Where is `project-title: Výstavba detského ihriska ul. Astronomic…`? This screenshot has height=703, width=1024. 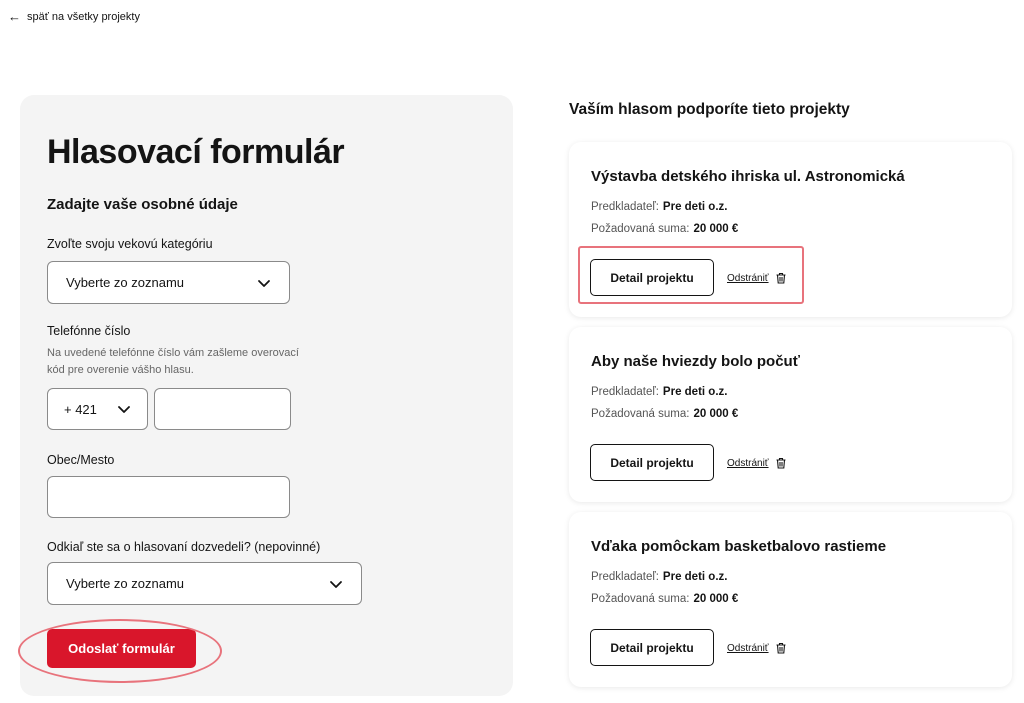 project-title: Výstavba detského ihriska ul. Astronomic… is located at coordinates (748, 176).